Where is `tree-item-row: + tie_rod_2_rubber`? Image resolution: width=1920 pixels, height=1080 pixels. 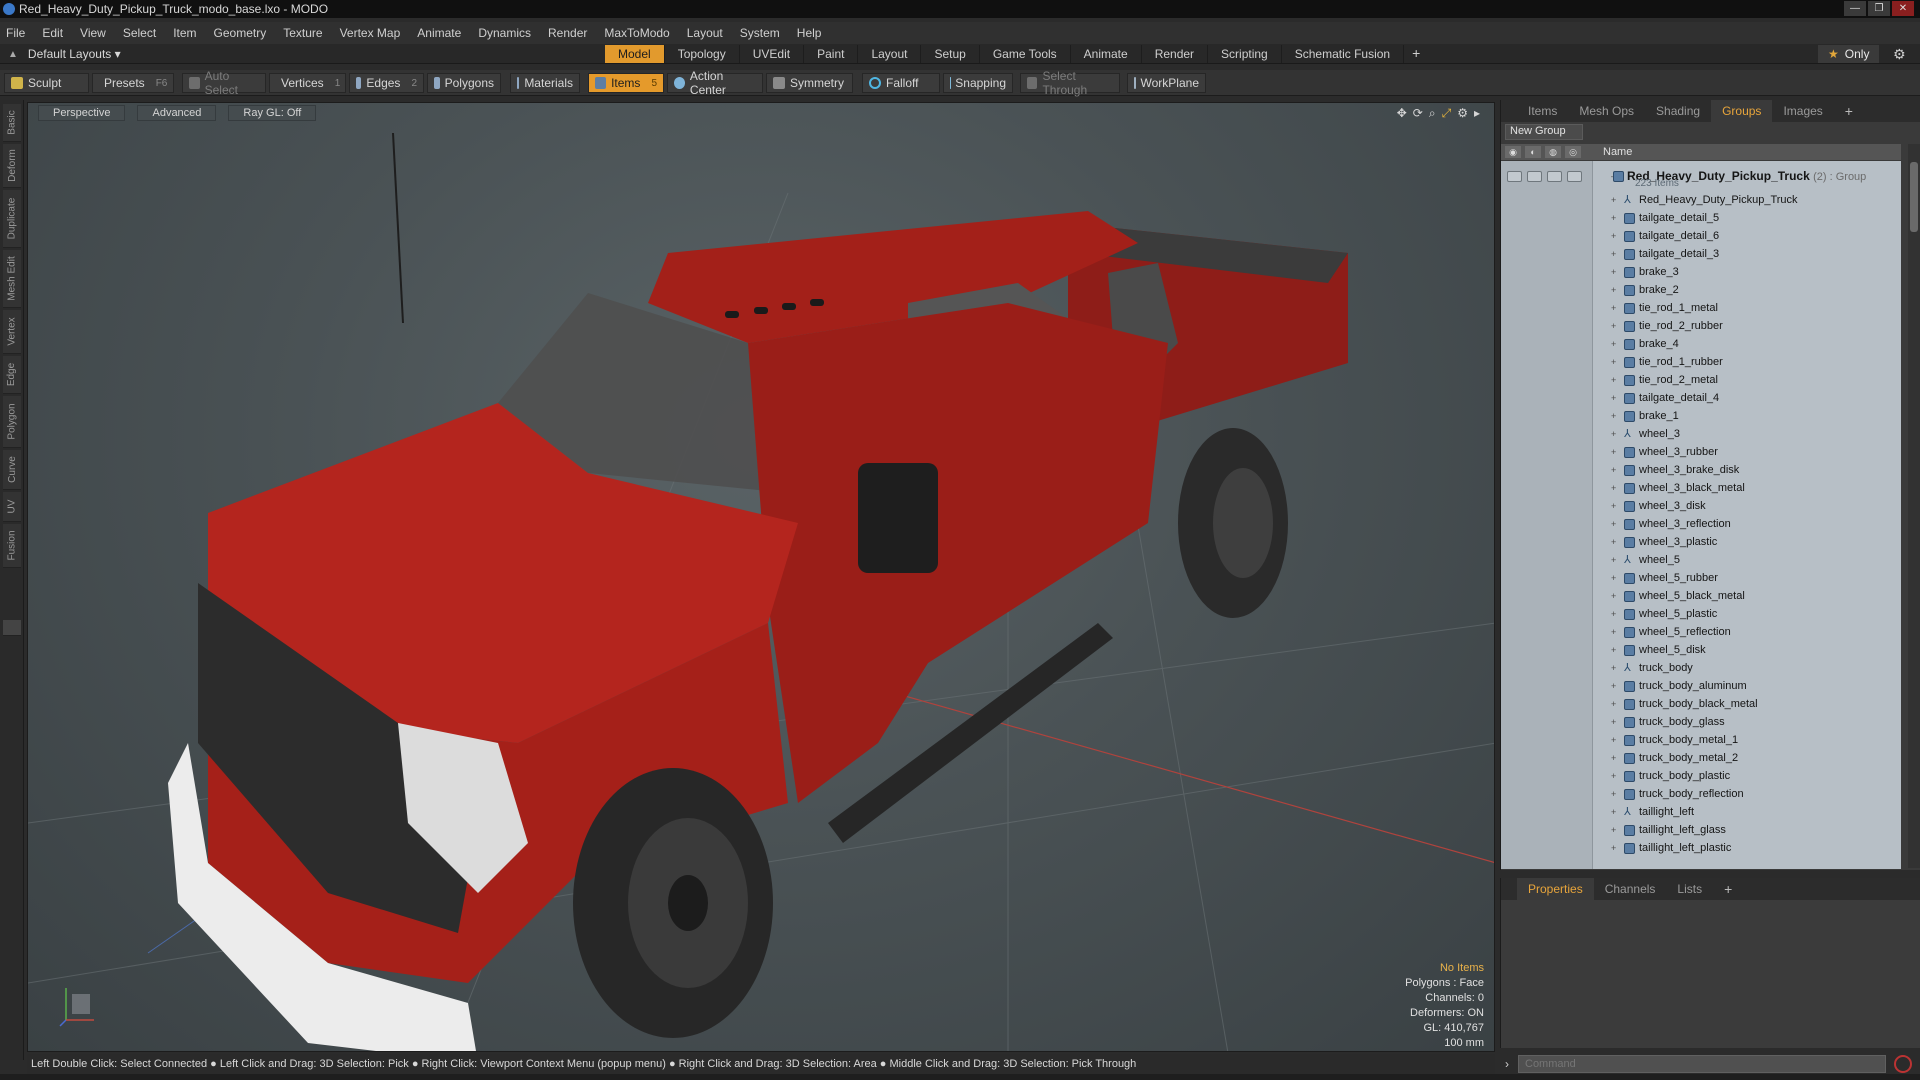
tree-item-row: + tie_rod_2_rubber is located at coordinates (1701, 326).